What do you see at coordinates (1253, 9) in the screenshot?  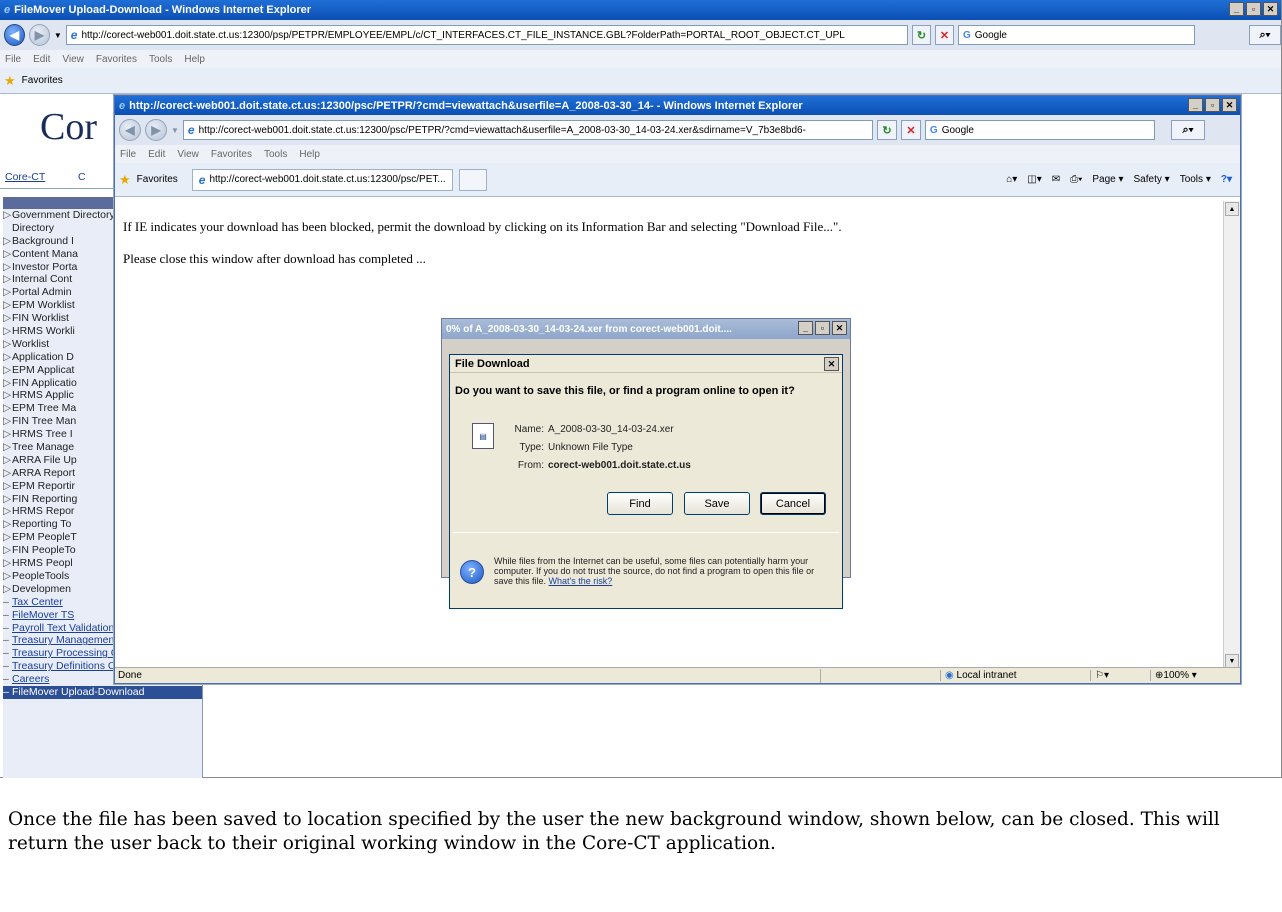 I see `maximize-button: ▫` at bounding box center [1253, 9].